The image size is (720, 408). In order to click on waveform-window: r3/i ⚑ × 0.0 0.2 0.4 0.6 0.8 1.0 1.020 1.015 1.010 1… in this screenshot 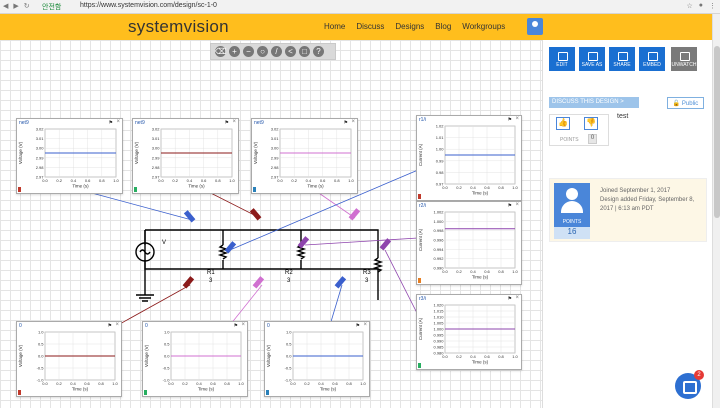, I will do `click(469, 332)`.